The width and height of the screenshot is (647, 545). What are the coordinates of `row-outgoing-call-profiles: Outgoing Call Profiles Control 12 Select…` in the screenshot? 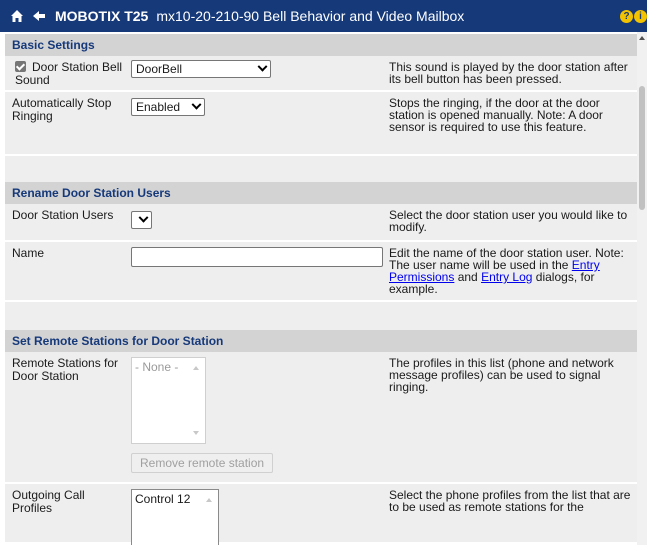 It's located at (321, 513).